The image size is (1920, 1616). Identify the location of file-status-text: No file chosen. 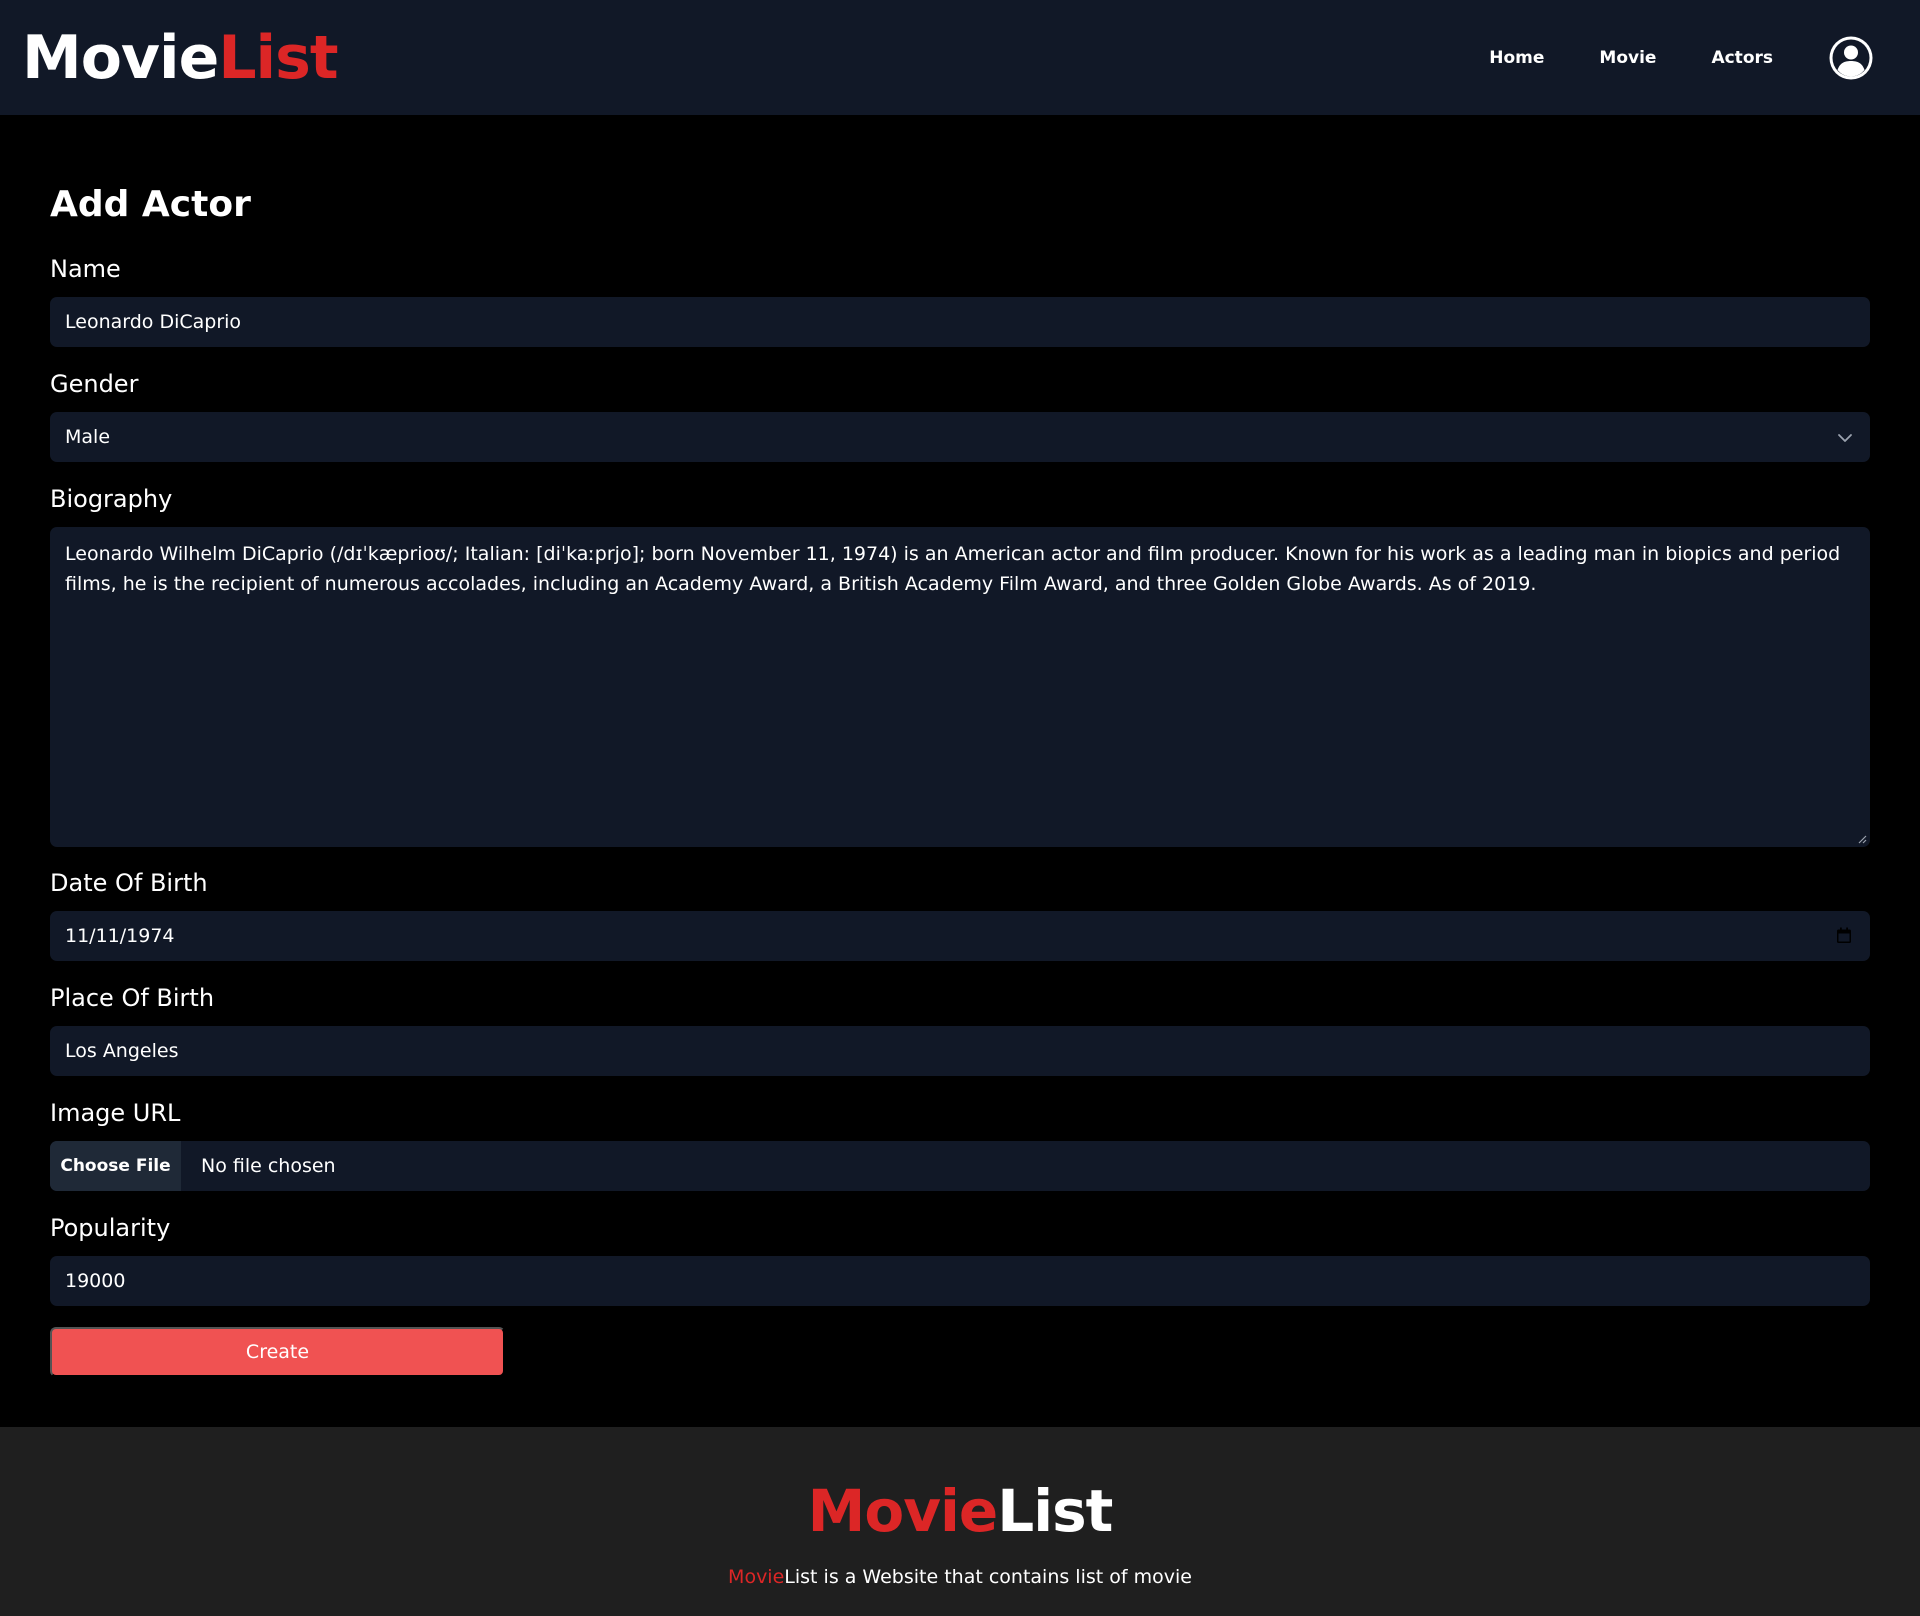
(268, 1166).